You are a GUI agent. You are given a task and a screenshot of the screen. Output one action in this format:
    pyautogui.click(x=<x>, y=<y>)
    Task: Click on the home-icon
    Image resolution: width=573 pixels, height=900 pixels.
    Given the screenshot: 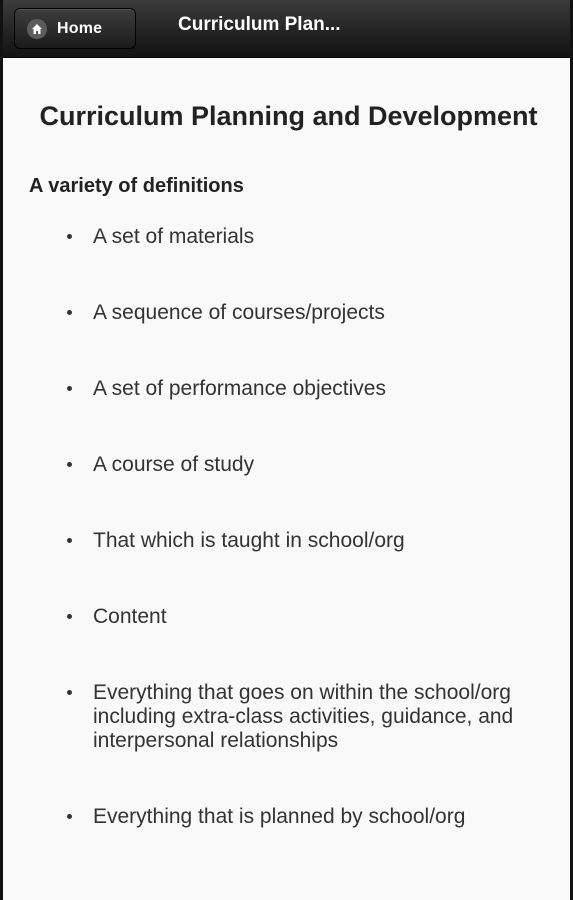 What is the action you would take?
    pyautogui.click(x=37, y=28)
    